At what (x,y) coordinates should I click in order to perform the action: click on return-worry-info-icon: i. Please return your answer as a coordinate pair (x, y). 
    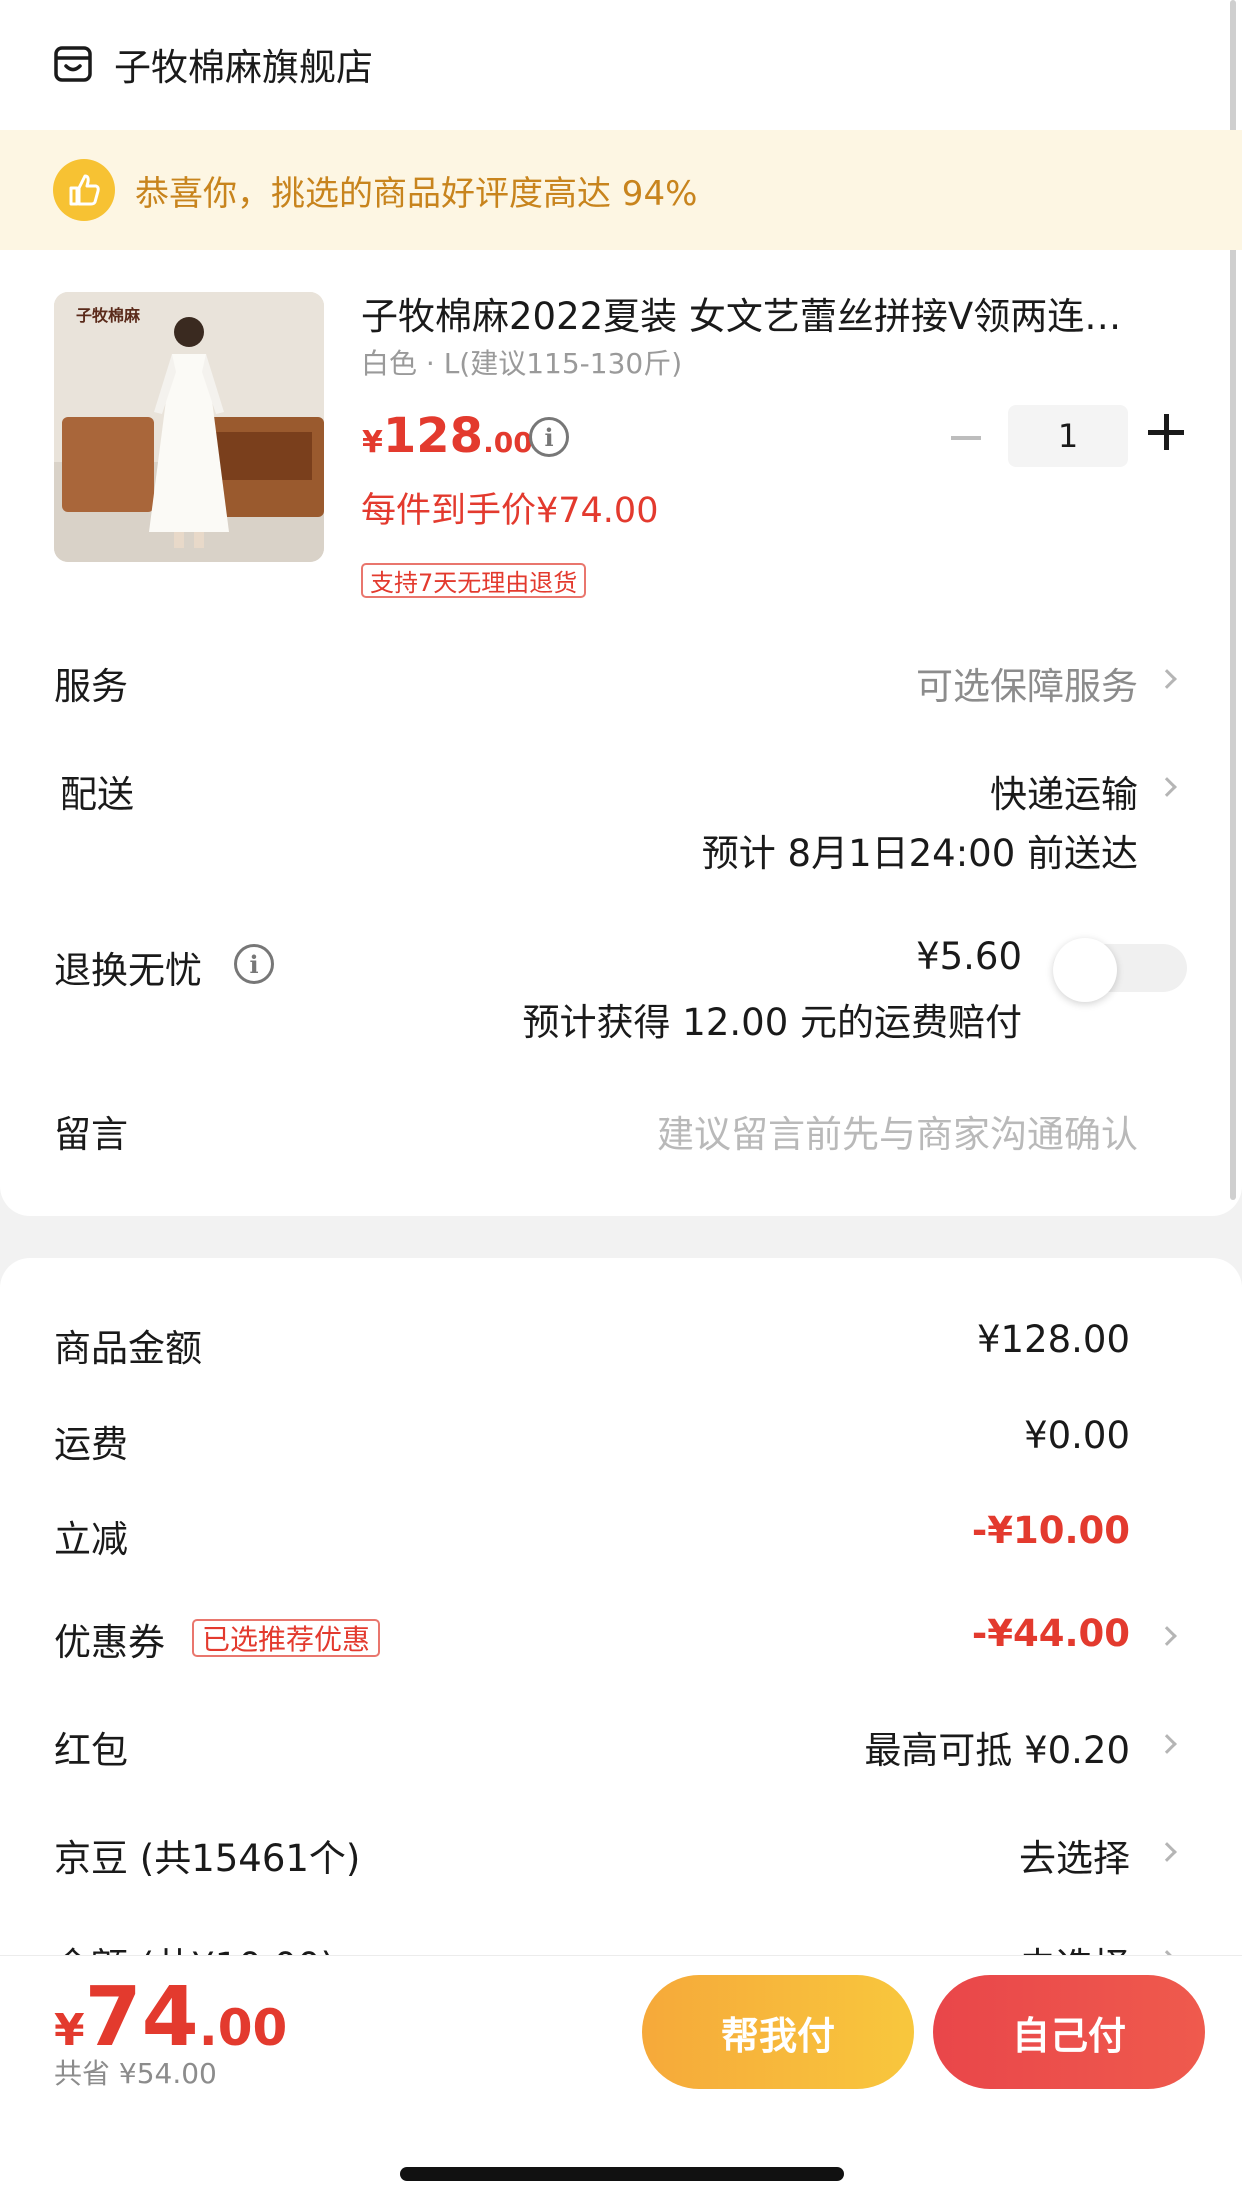
    Looking at the image, I should click on (254, 964).